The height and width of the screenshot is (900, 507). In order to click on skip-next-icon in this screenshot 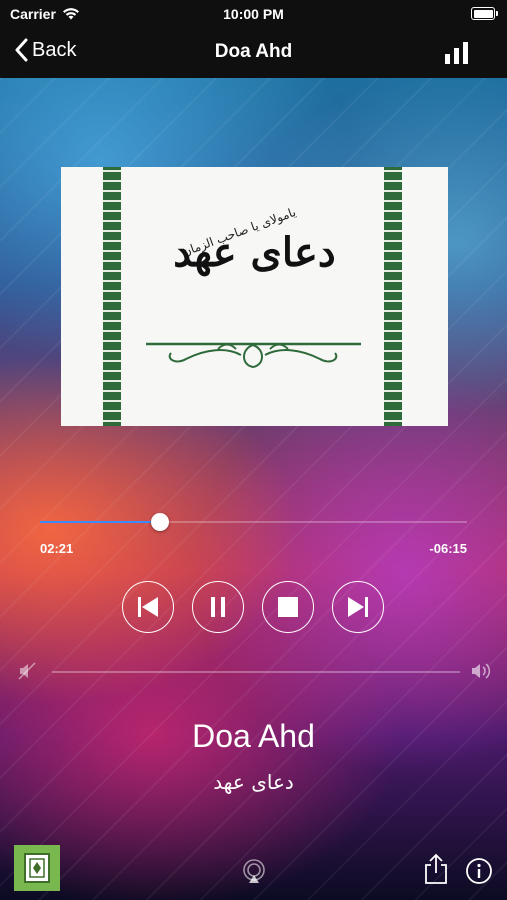, I will do `click(358, 607)`.